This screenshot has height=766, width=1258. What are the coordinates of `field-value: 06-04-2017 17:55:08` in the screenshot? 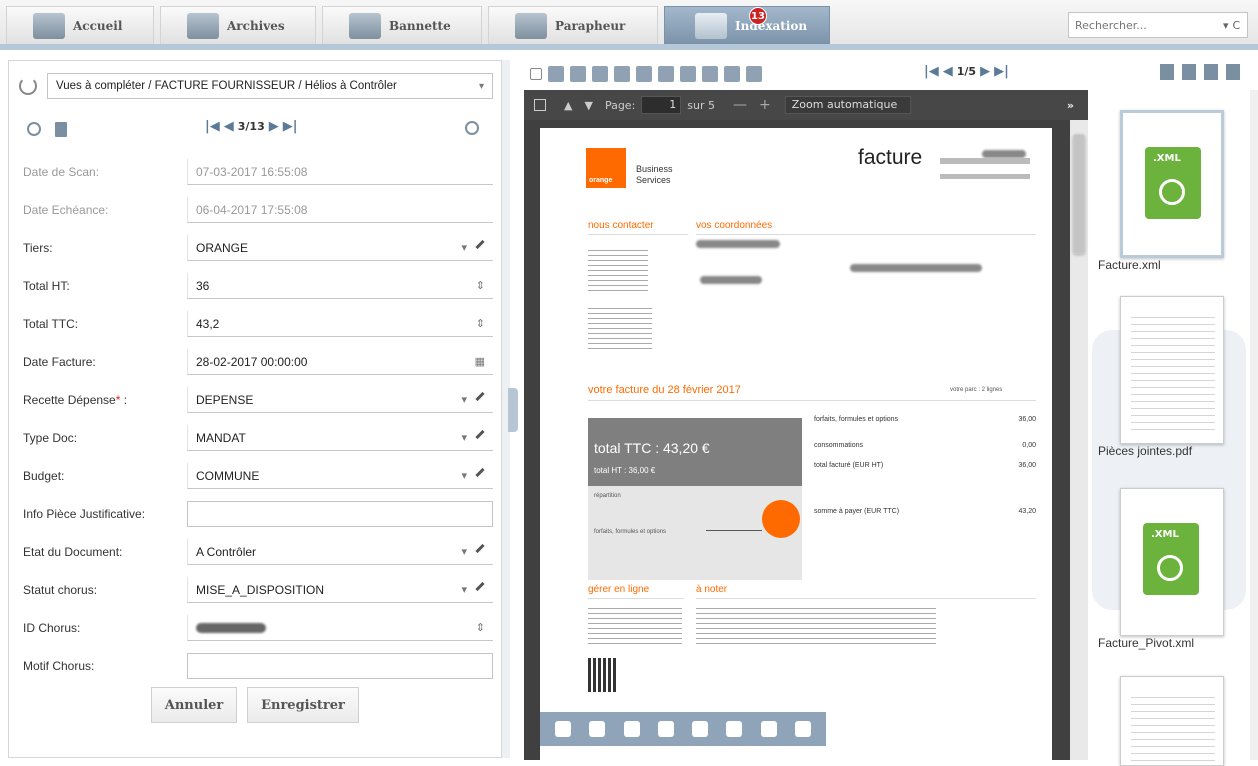 It's located at (252, 209).